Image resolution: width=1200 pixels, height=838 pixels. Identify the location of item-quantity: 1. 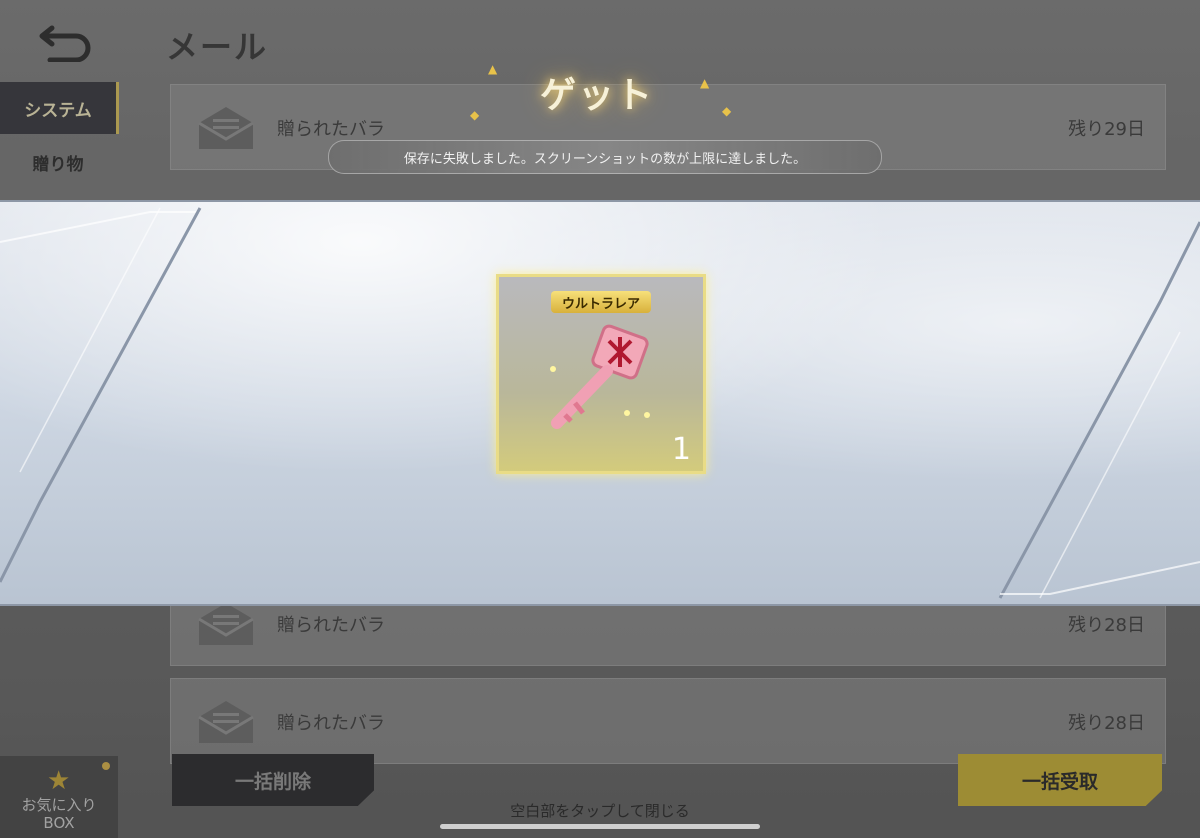
(681, 449).